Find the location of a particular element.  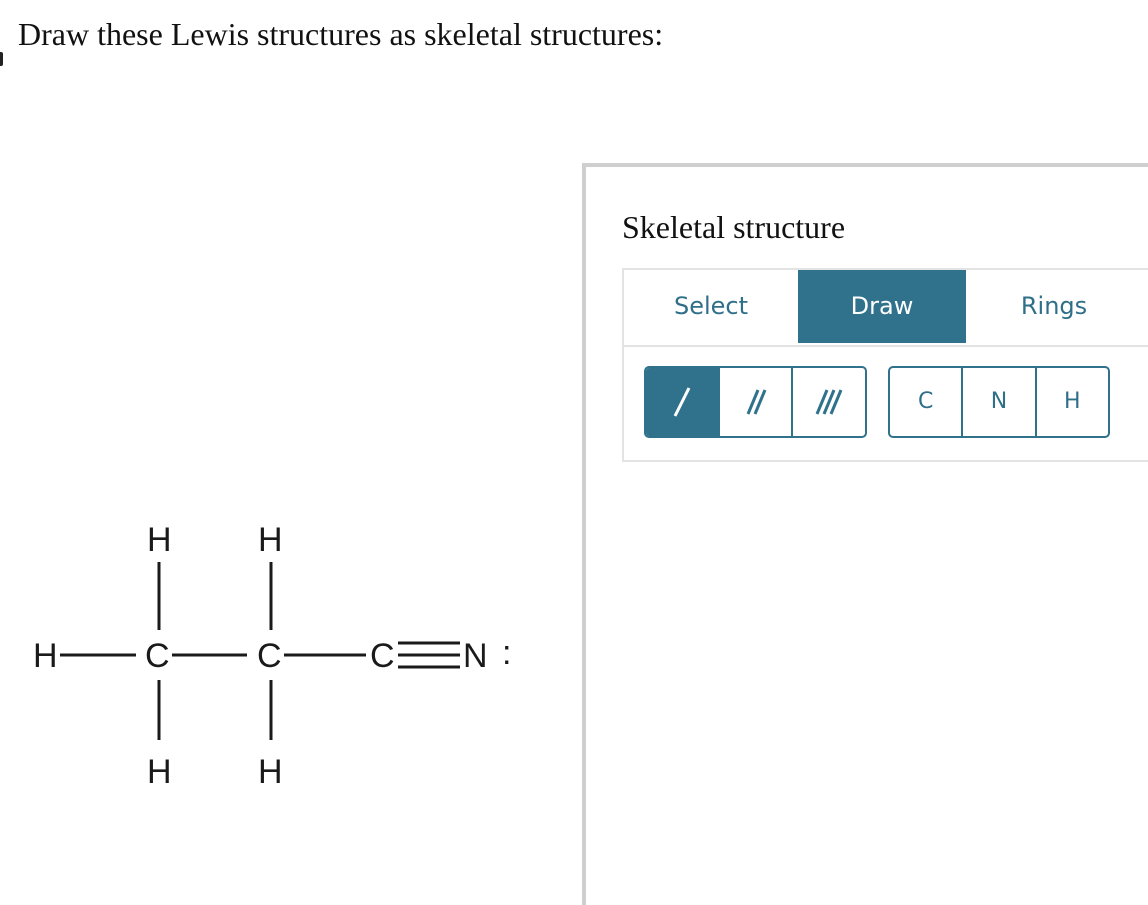

double-bond-icon is located at coordinates (756, 402).